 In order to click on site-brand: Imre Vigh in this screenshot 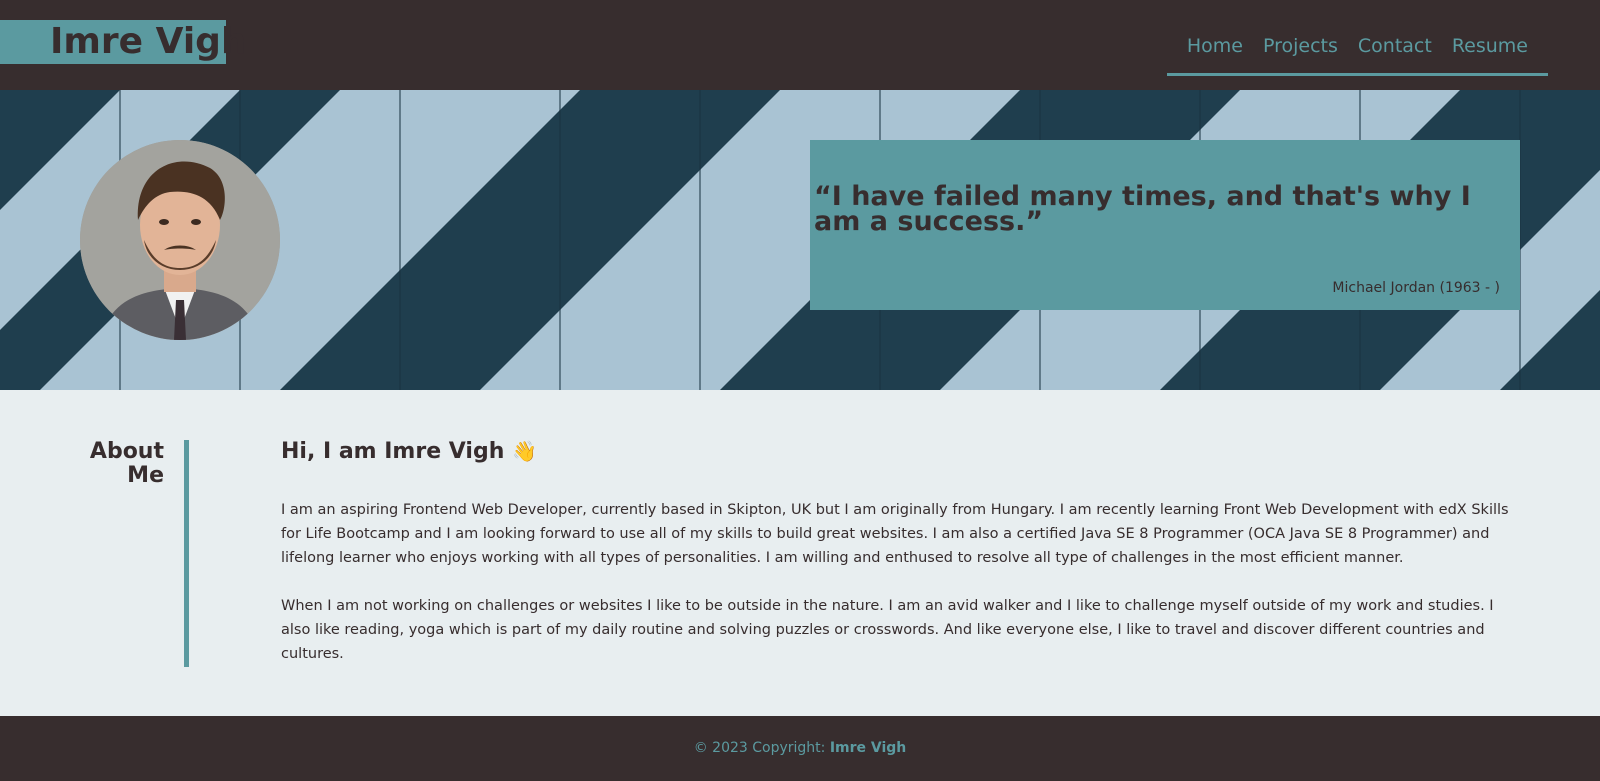, I will do `click(123, 42)`.